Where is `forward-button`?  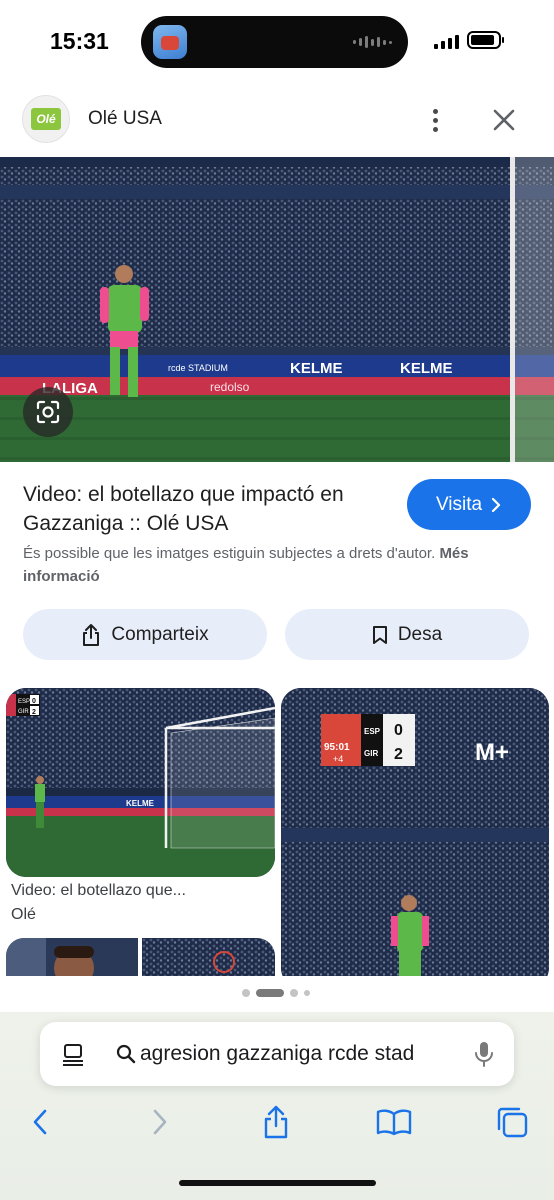
forward-button is located at coordinates (160, 1122).